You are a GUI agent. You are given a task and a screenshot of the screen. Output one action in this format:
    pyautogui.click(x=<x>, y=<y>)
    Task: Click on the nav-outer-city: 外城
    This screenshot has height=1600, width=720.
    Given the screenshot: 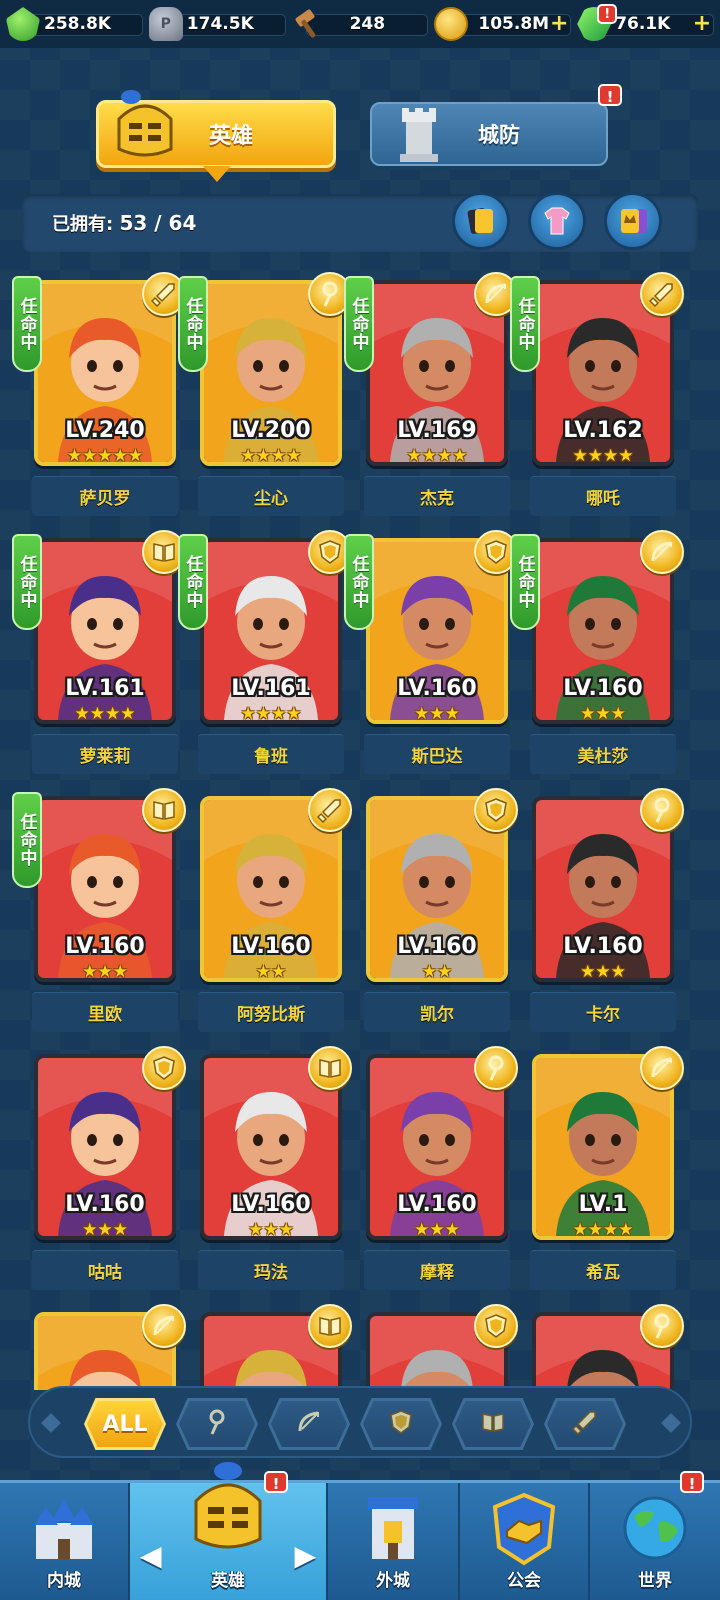 What is the action you would take?
    pyautogui.click(x=393, y=1541)
    